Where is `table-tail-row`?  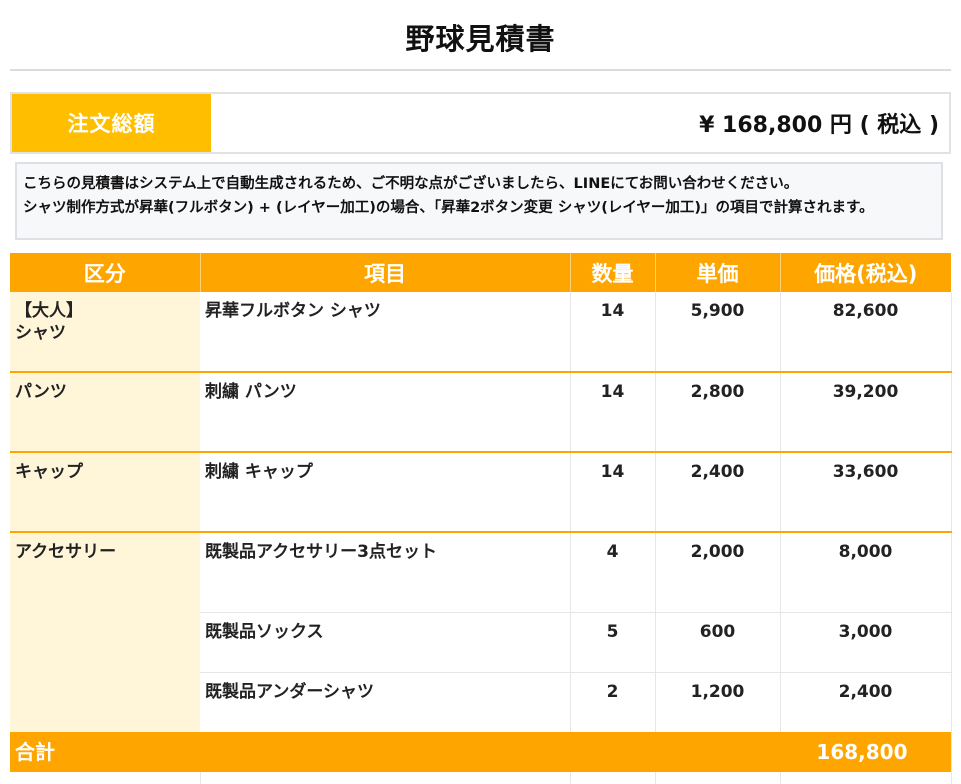 table-tail-row is located at coordinates (481, 778).